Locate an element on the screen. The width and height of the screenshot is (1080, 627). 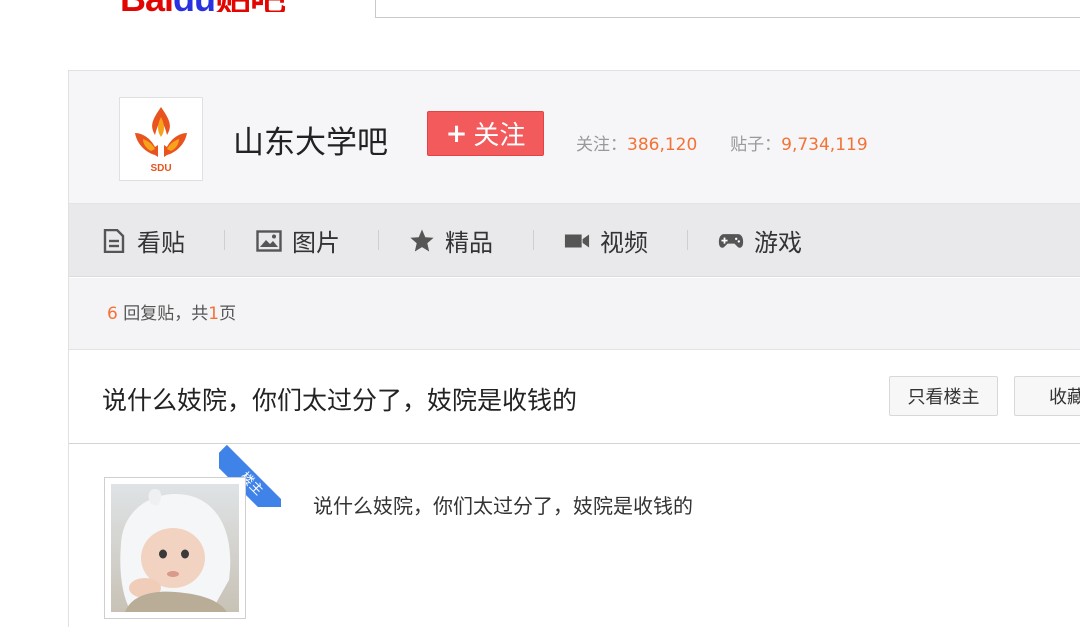
search-input is located at coordinates (727, 9).